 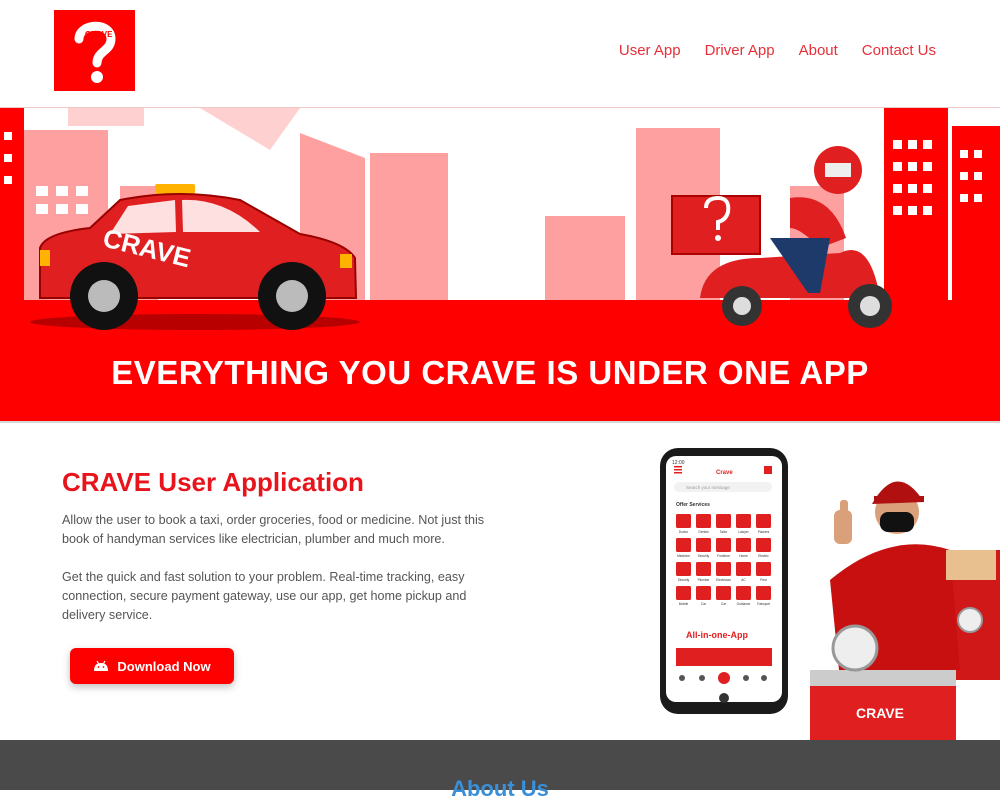 What do you see at coordinates (818, 50) in the screenshot?
I see `nav-about: About` at bounding box center [818, 50].